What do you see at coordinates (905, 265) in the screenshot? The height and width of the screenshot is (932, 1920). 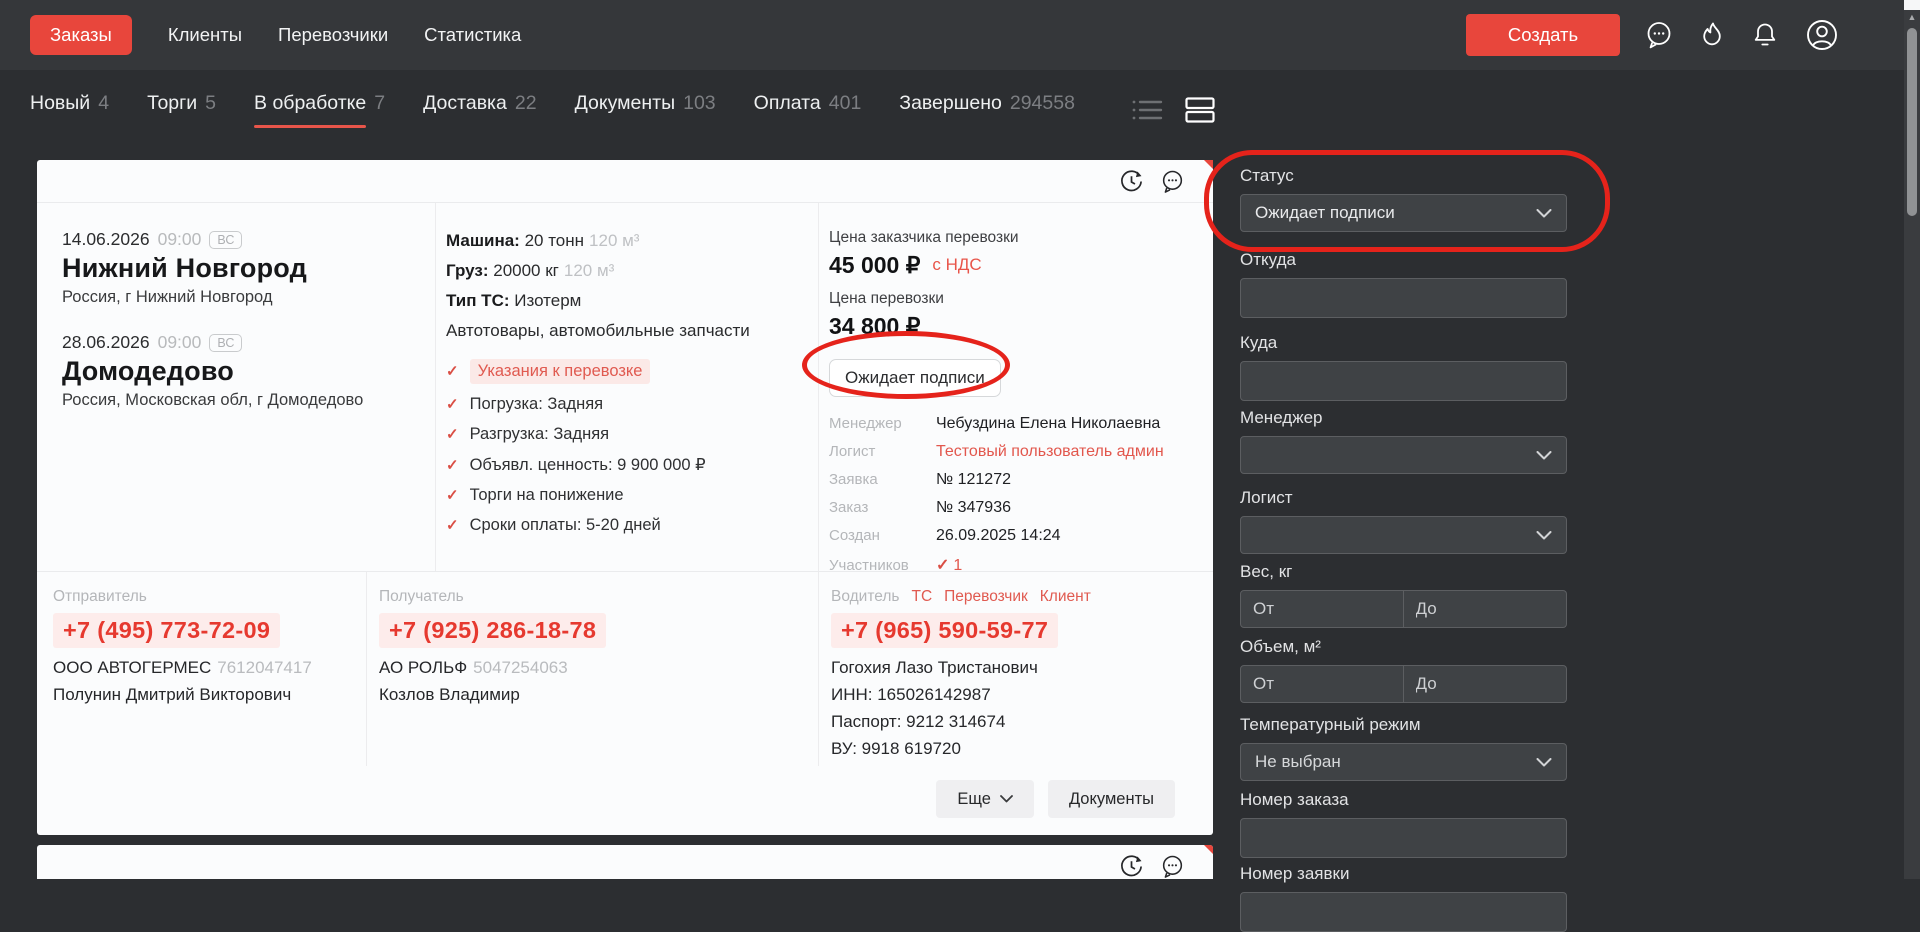 I see `customer-price: 45 000 ₽ с НДС` at bounding box center [905, 265].